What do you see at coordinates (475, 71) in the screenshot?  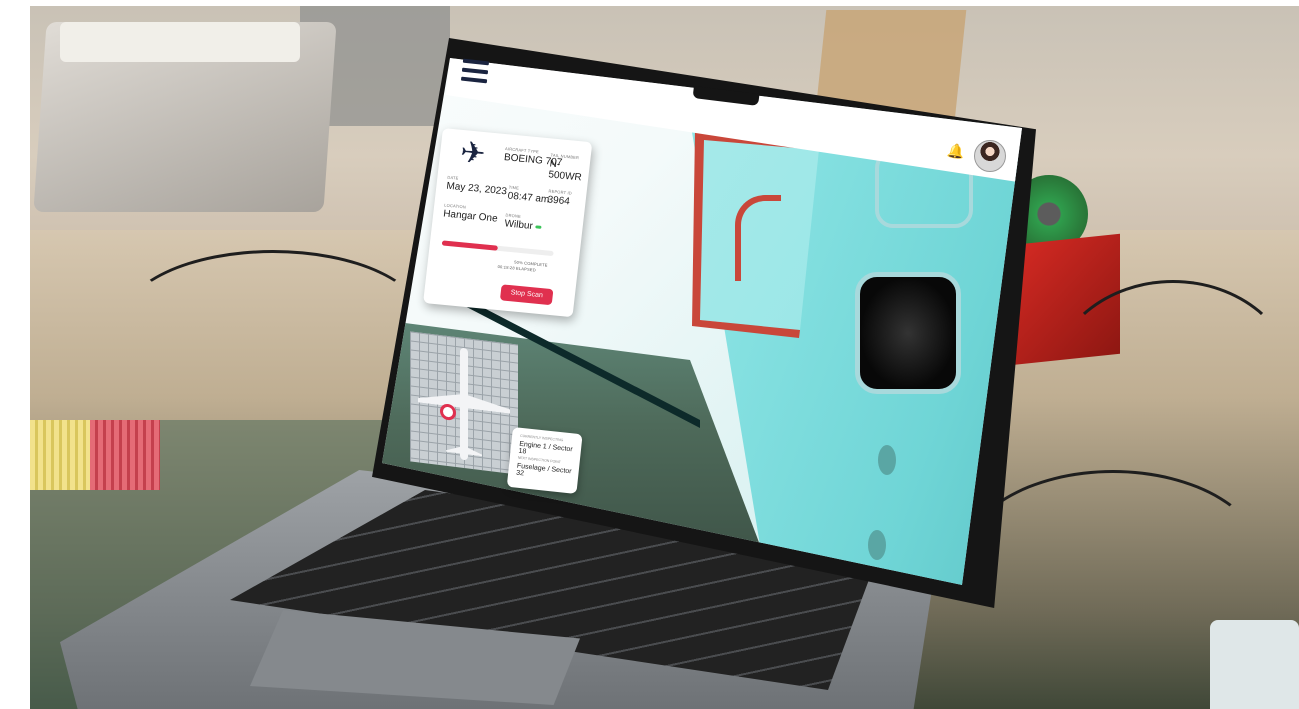 I see `menu-icon` at bounding box center [475, 71].